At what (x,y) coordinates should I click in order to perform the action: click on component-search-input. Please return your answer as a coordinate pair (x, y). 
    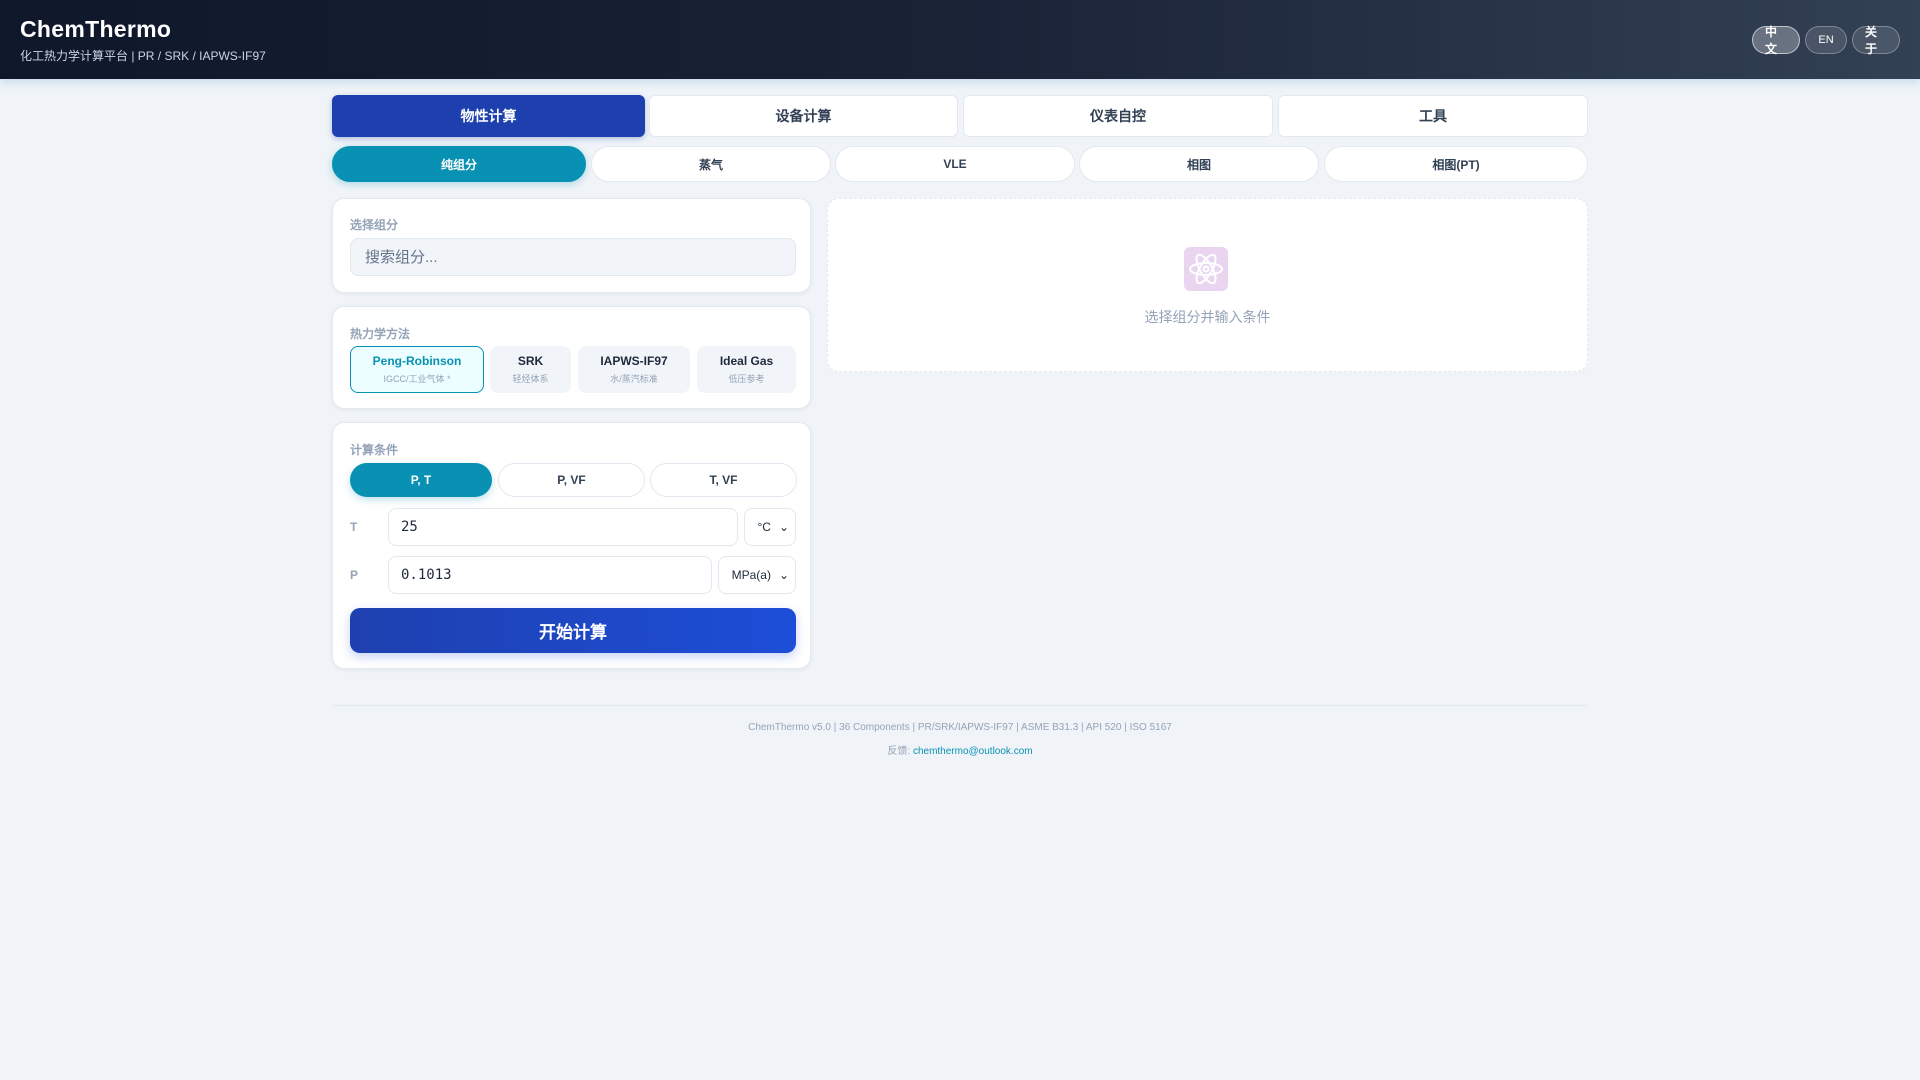
    Looking at the image, I should click on (573, 257).